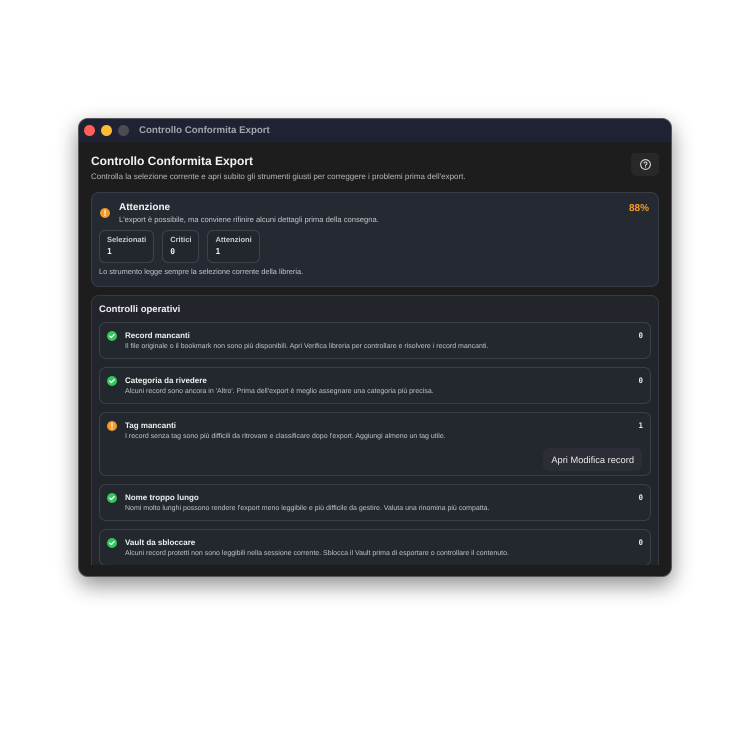  Describe the element at coordinates (204, 130) in the screenshot. I see `window-title: Controllo Conformita Export` at that location.